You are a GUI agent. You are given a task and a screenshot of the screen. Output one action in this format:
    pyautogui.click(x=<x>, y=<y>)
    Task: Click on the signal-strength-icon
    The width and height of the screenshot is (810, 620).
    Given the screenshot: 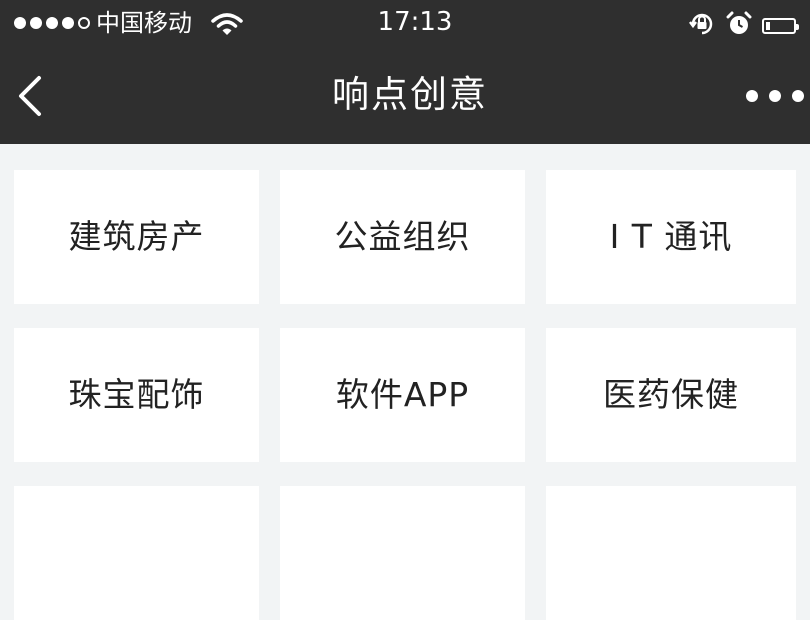 What is the action you would take?
    pyautogui.click(x=52, y=23)
    